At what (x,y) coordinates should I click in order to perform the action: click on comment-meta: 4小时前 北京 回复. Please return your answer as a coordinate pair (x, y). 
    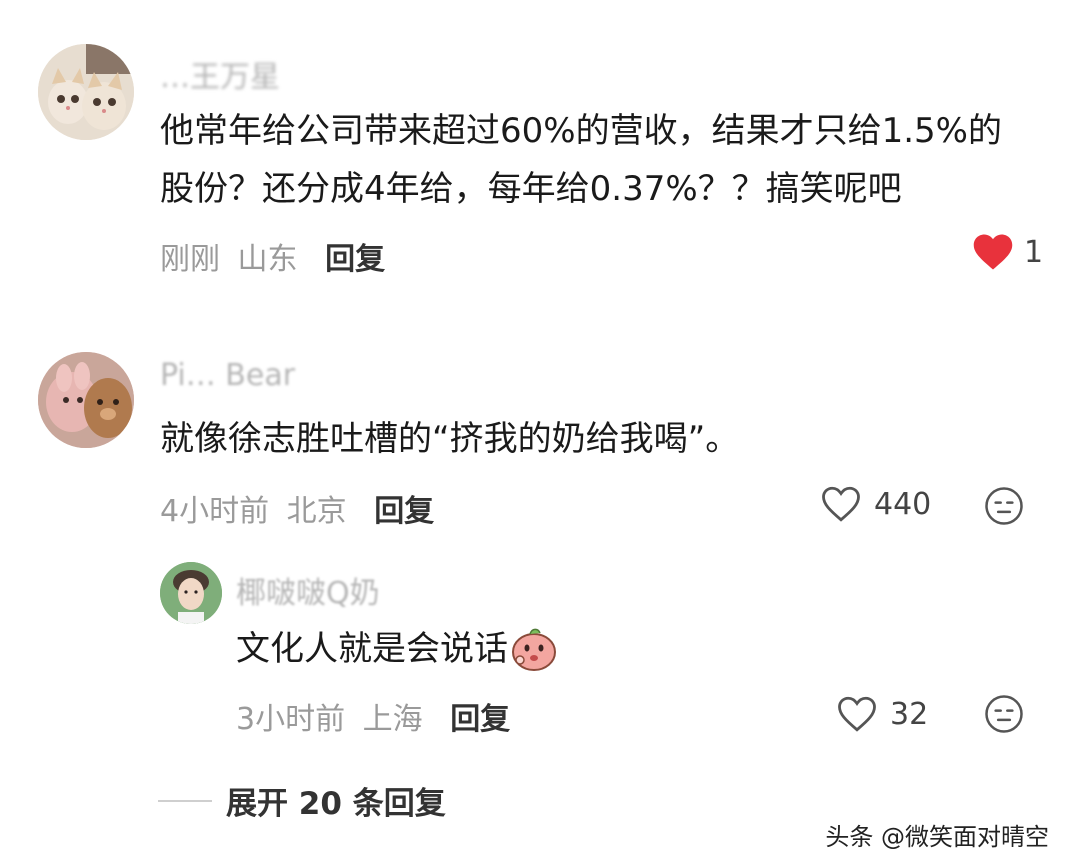
    Looking at the image, I should click on (297, 508).